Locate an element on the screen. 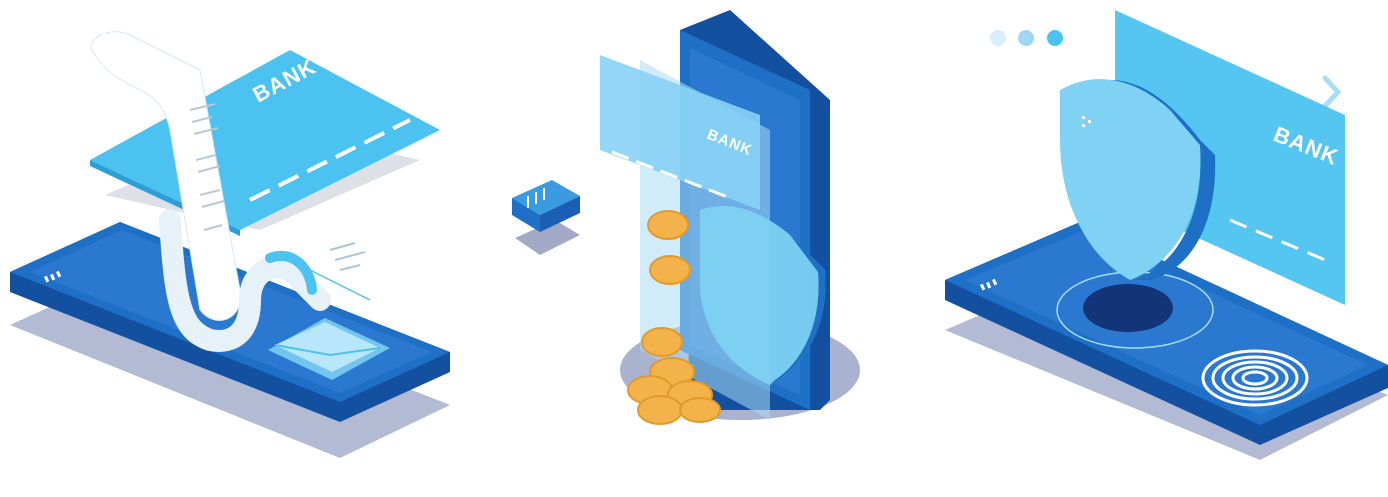 The width and height of the screenshot is (1388, 497). floating-lines is located at coordinates (347, 256).